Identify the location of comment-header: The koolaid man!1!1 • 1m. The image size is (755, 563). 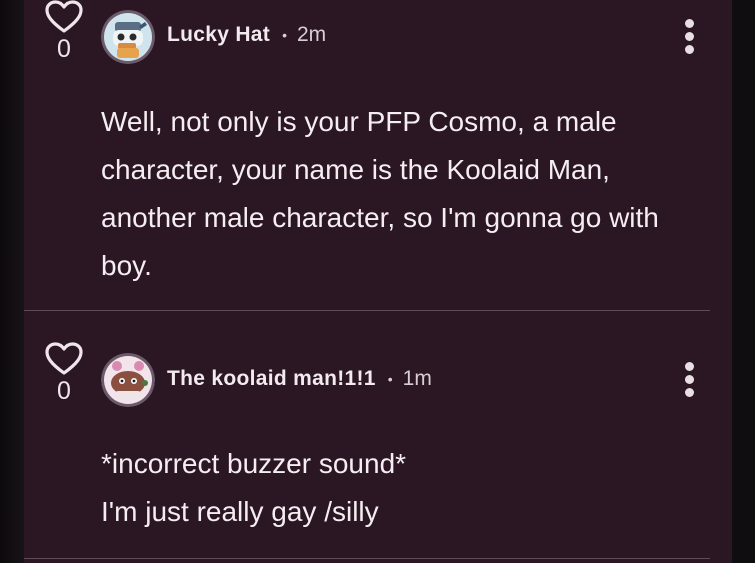
(299, 379).